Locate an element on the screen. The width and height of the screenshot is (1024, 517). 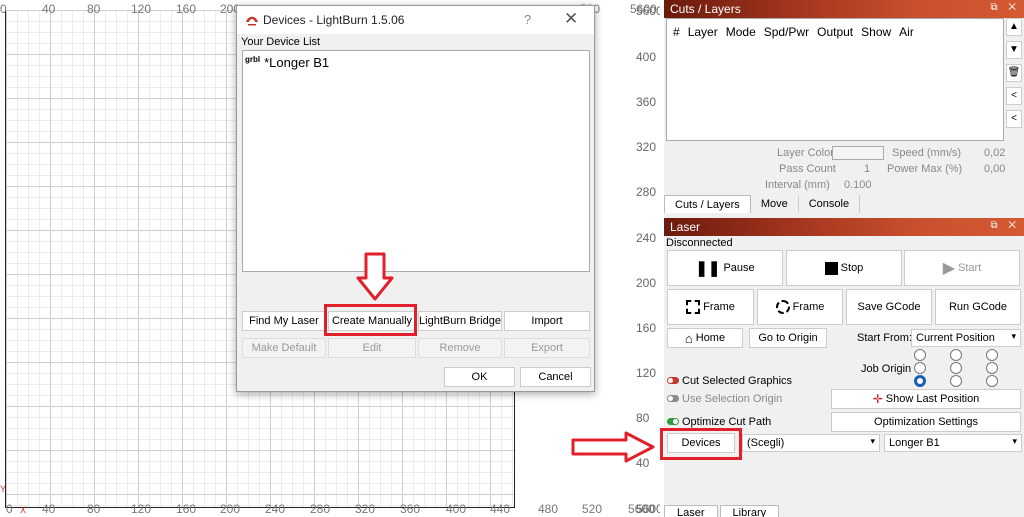
run-gcode-button: Run GCode is located at coordinates (978, 307).